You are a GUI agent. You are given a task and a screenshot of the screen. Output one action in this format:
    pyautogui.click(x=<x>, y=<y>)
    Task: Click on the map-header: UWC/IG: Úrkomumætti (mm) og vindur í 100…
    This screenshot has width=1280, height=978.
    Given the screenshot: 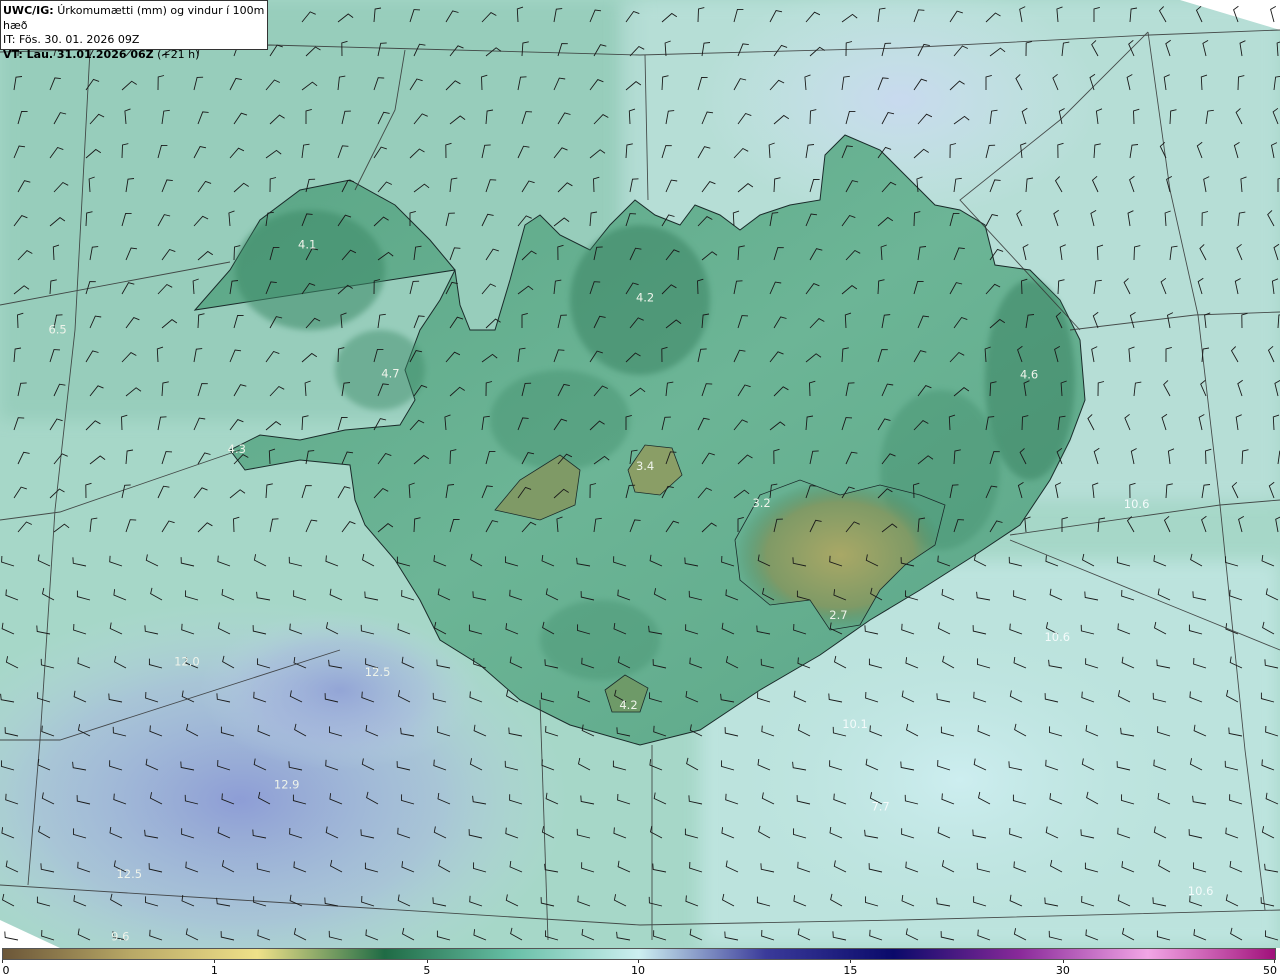 What is the action you would take?
    pyautogui.click(x=134, y=30)
    